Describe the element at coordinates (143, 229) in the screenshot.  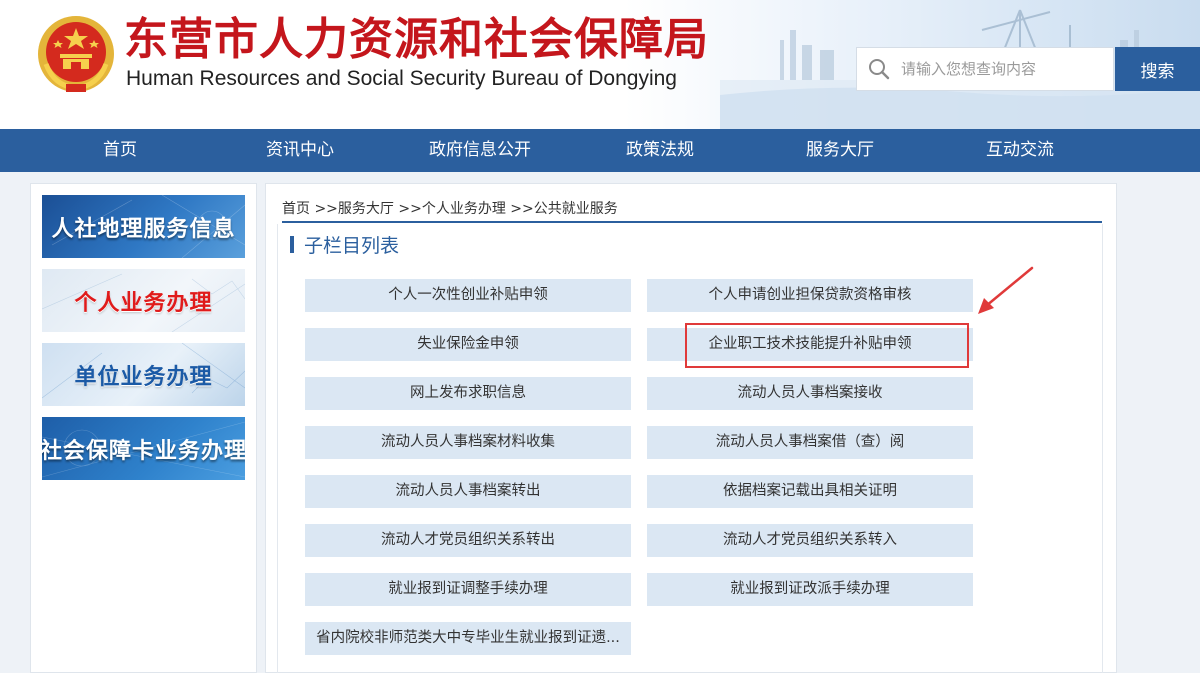
I see `banner-label: 人社地理服务信息` at that location.